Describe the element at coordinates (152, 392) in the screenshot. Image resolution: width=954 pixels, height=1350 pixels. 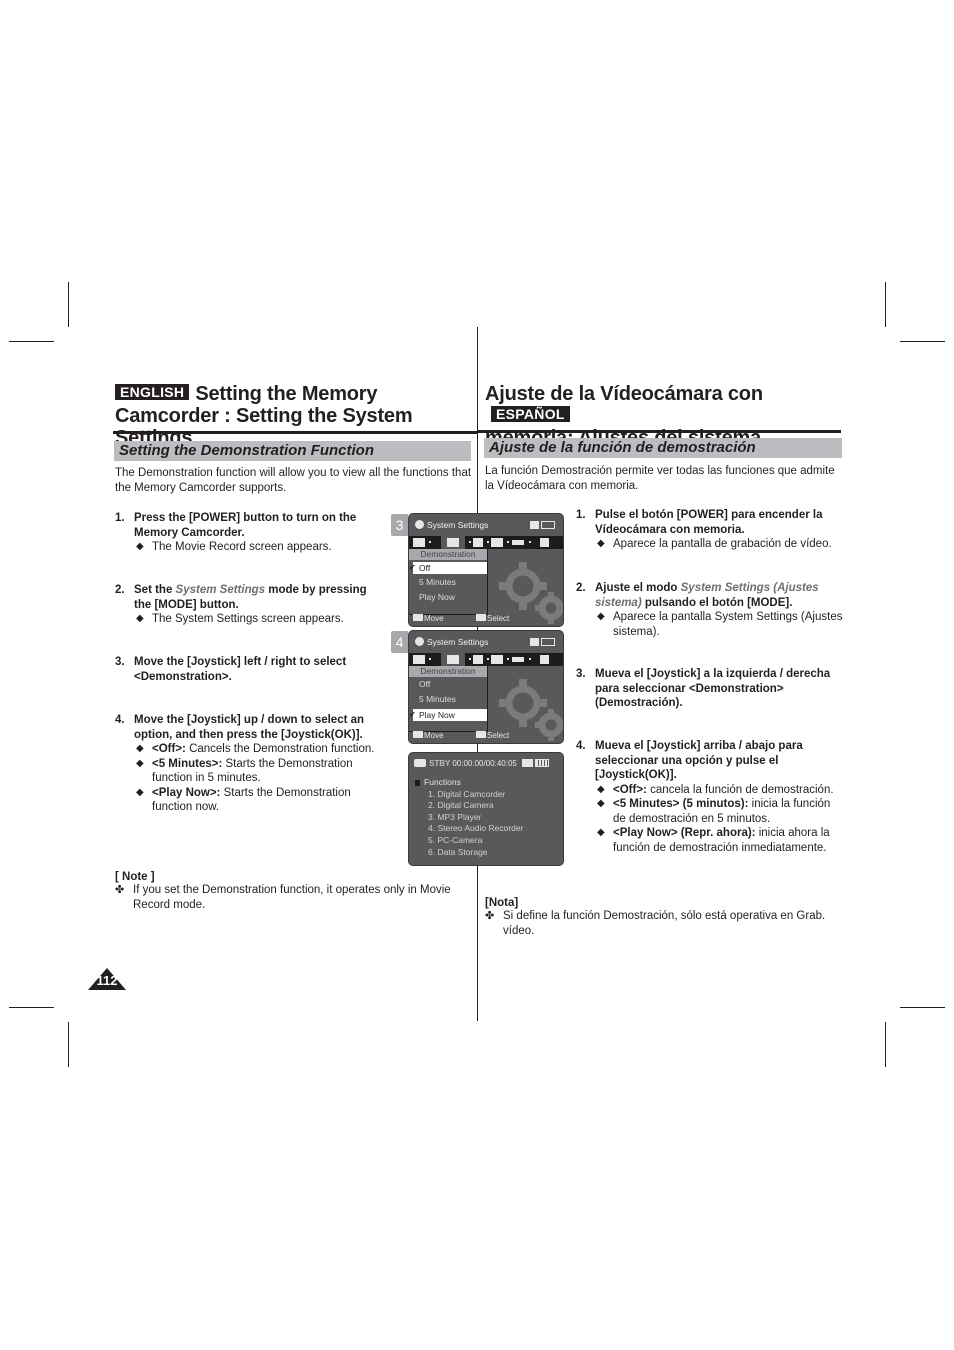
I see `english-language-badge: ENGLISH` at that location.